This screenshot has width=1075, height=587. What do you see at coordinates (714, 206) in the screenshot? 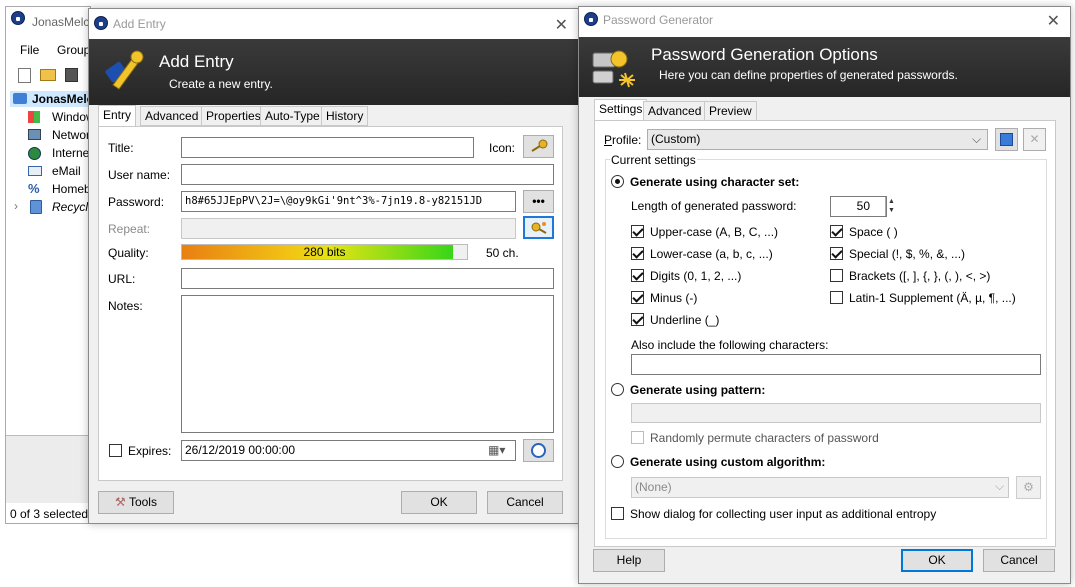
I see `length-label: Length of generated password:` at bounding box center [714, 206].